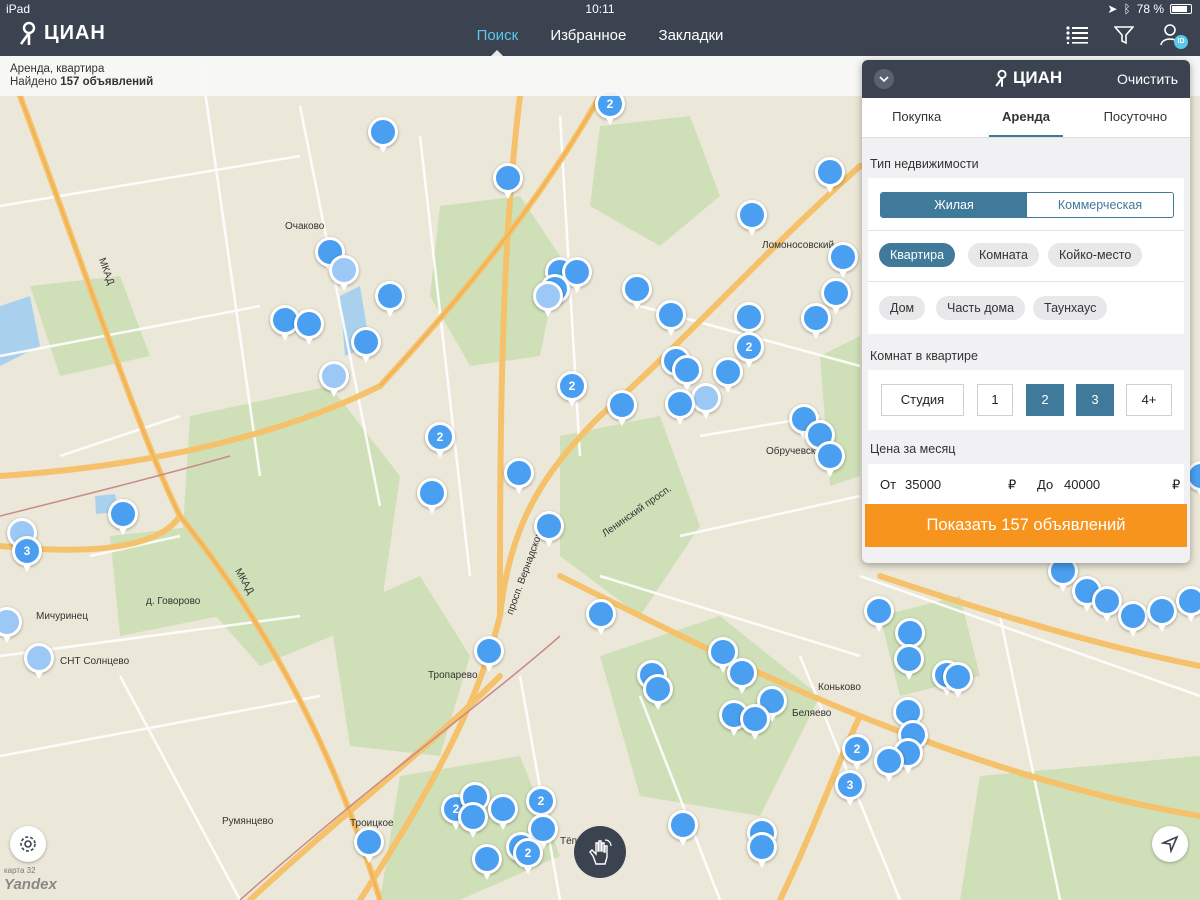  What do you see at coordinates (691, 35) in the screenshot?
I see `tab-bookmarks: Закладки` at bounding box center [691, 35].